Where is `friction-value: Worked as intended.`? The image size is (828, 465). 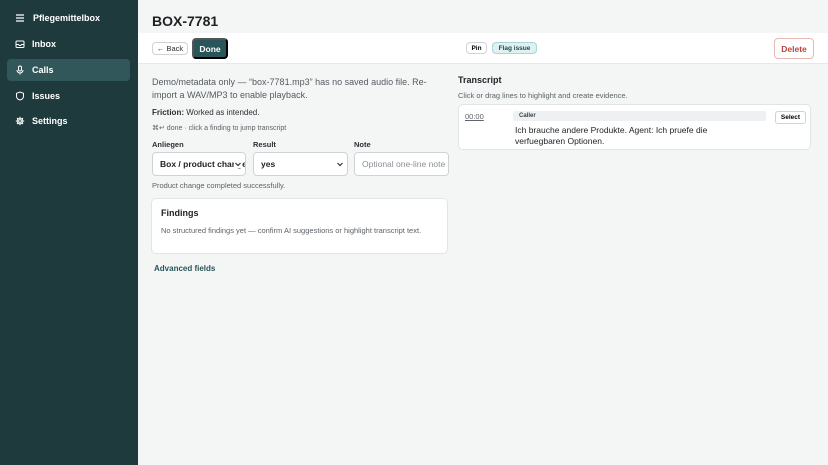 friction-value: Worked as intended. is located at coordinates (223, 112).